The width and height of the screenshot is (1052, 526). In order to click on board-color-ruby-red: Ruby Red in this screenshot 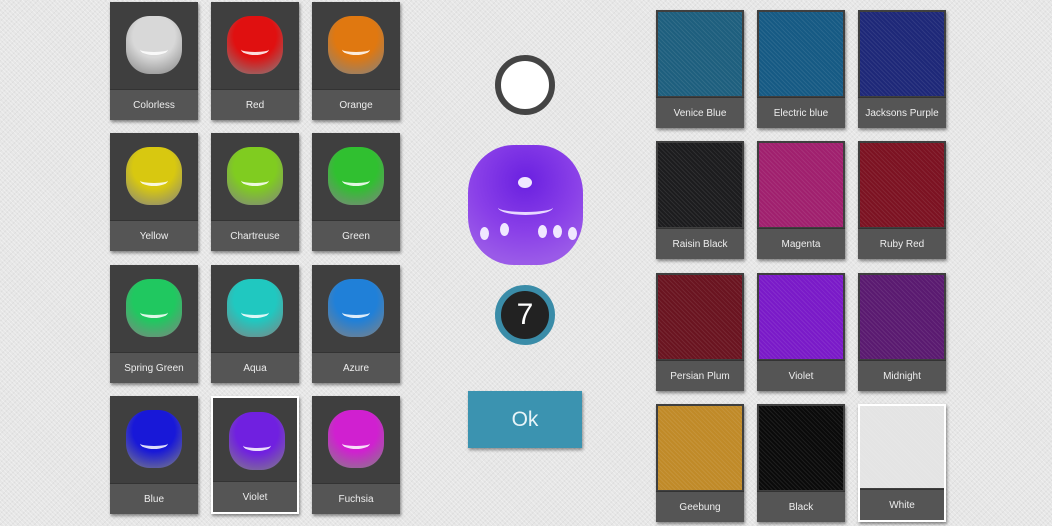, I will do `click(902, 200)`.